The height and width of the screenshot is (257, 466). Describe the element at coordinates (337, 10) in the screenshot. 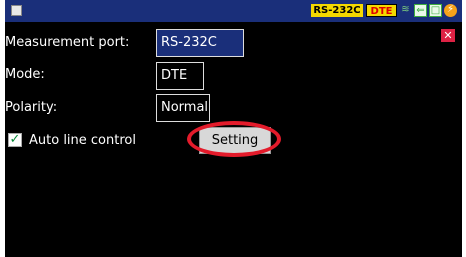

I see `port-badge: RS-232C` at that location.